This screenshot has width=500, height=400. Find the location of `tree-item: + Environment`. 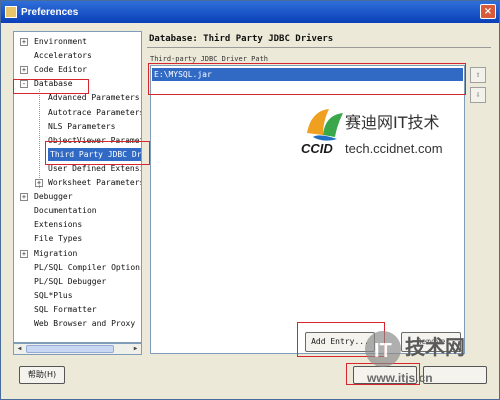

tree-item: + Environment is located at coordinates (53, 41).